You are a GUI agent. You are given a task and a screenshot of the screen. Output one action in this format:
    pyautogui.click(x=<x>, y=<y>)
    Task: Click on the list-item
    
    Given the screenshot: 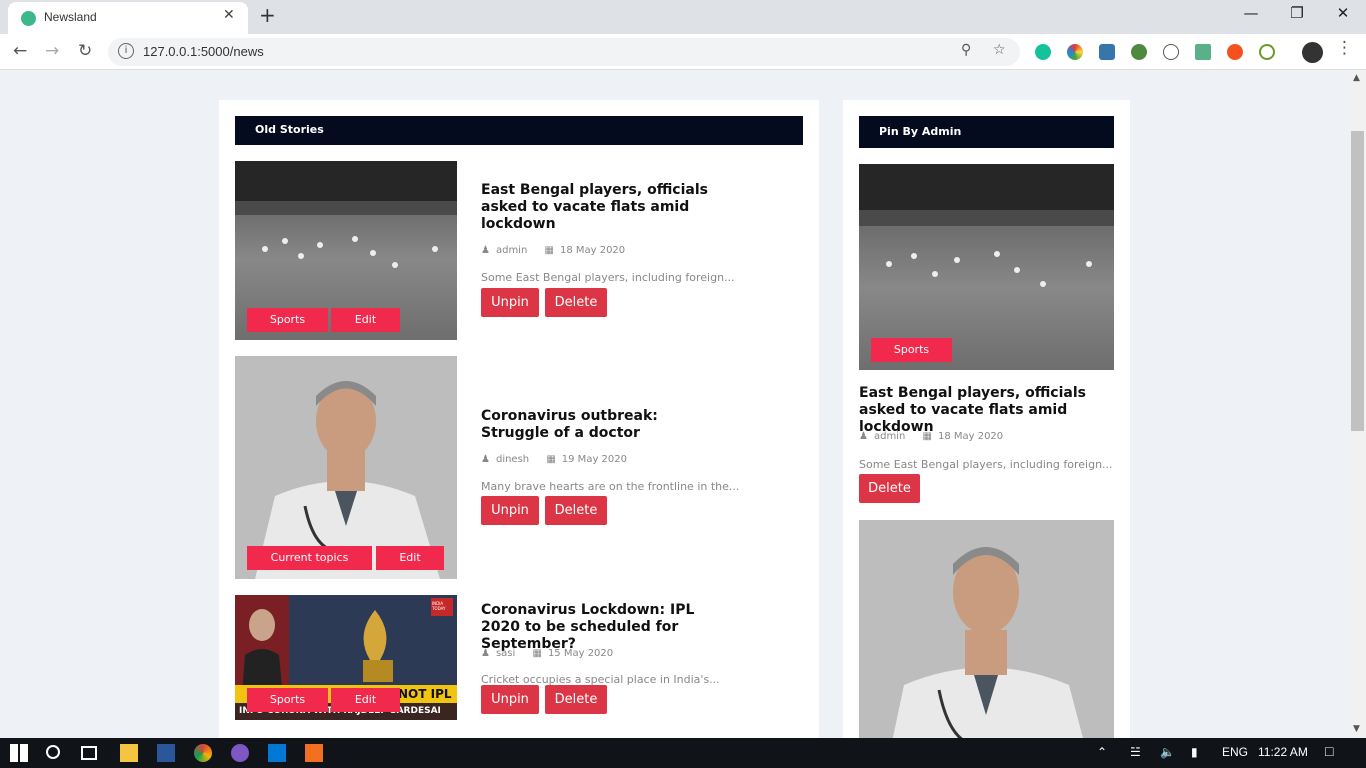 What is the action you would take?
    pyautogui.click(x=986, y=629)
    